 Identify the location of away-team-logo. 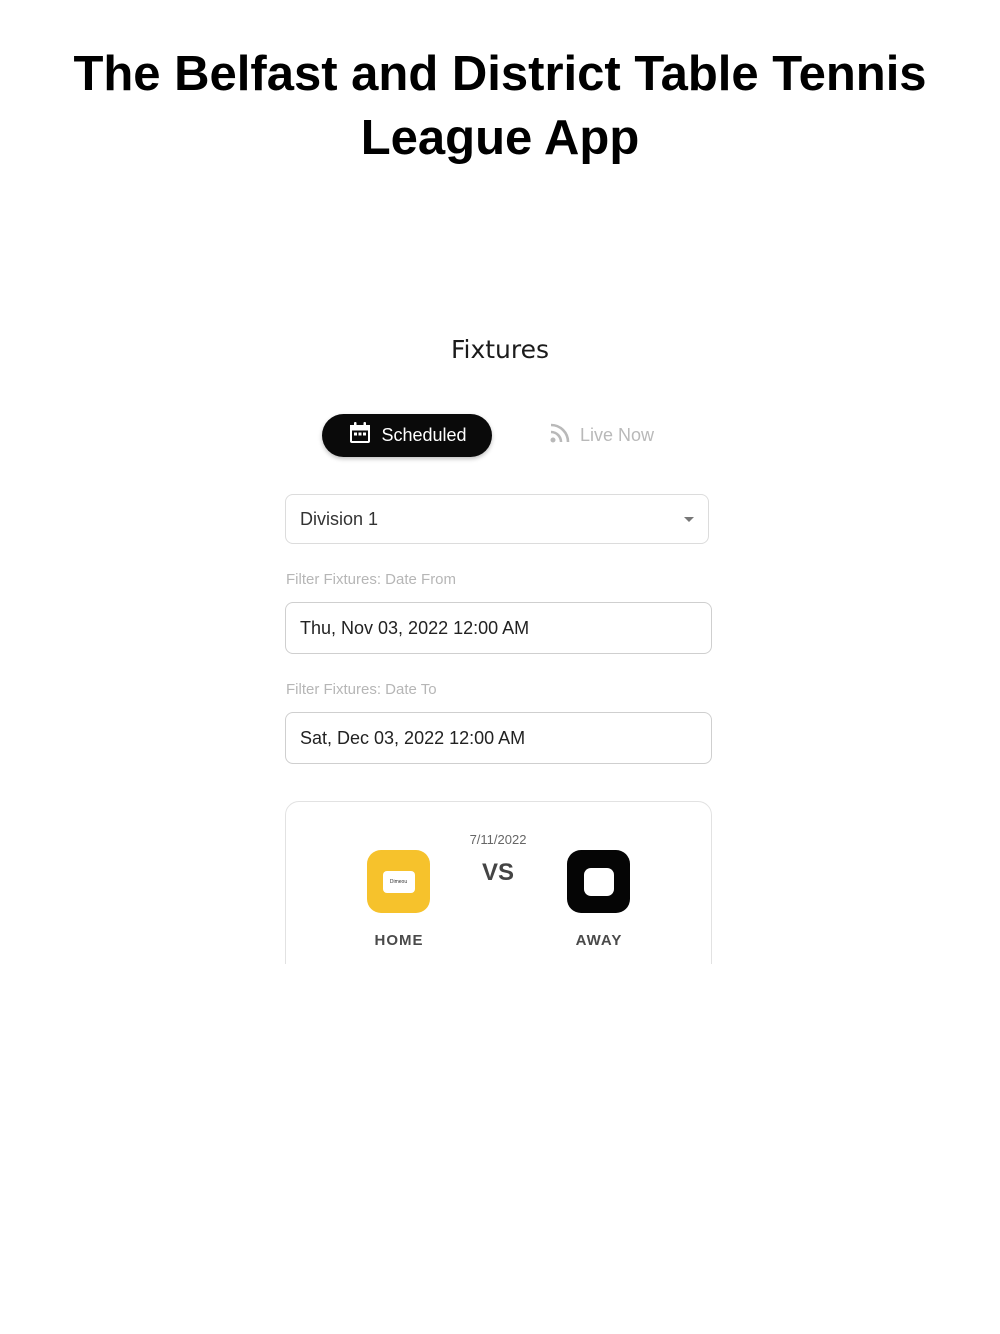
(598, 881).